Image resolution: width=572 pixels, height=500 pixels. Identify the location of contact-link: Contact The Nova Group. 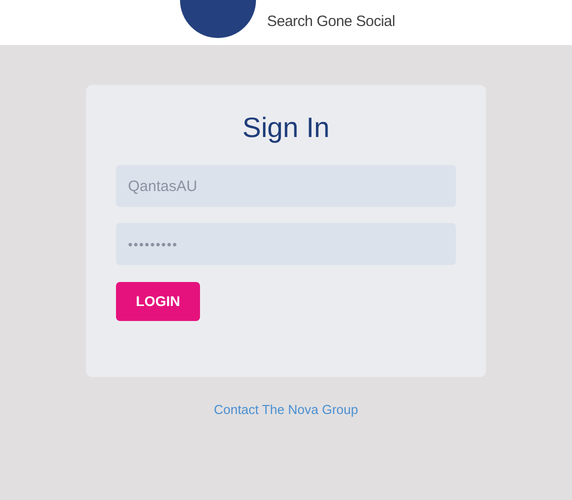
(286, 409).